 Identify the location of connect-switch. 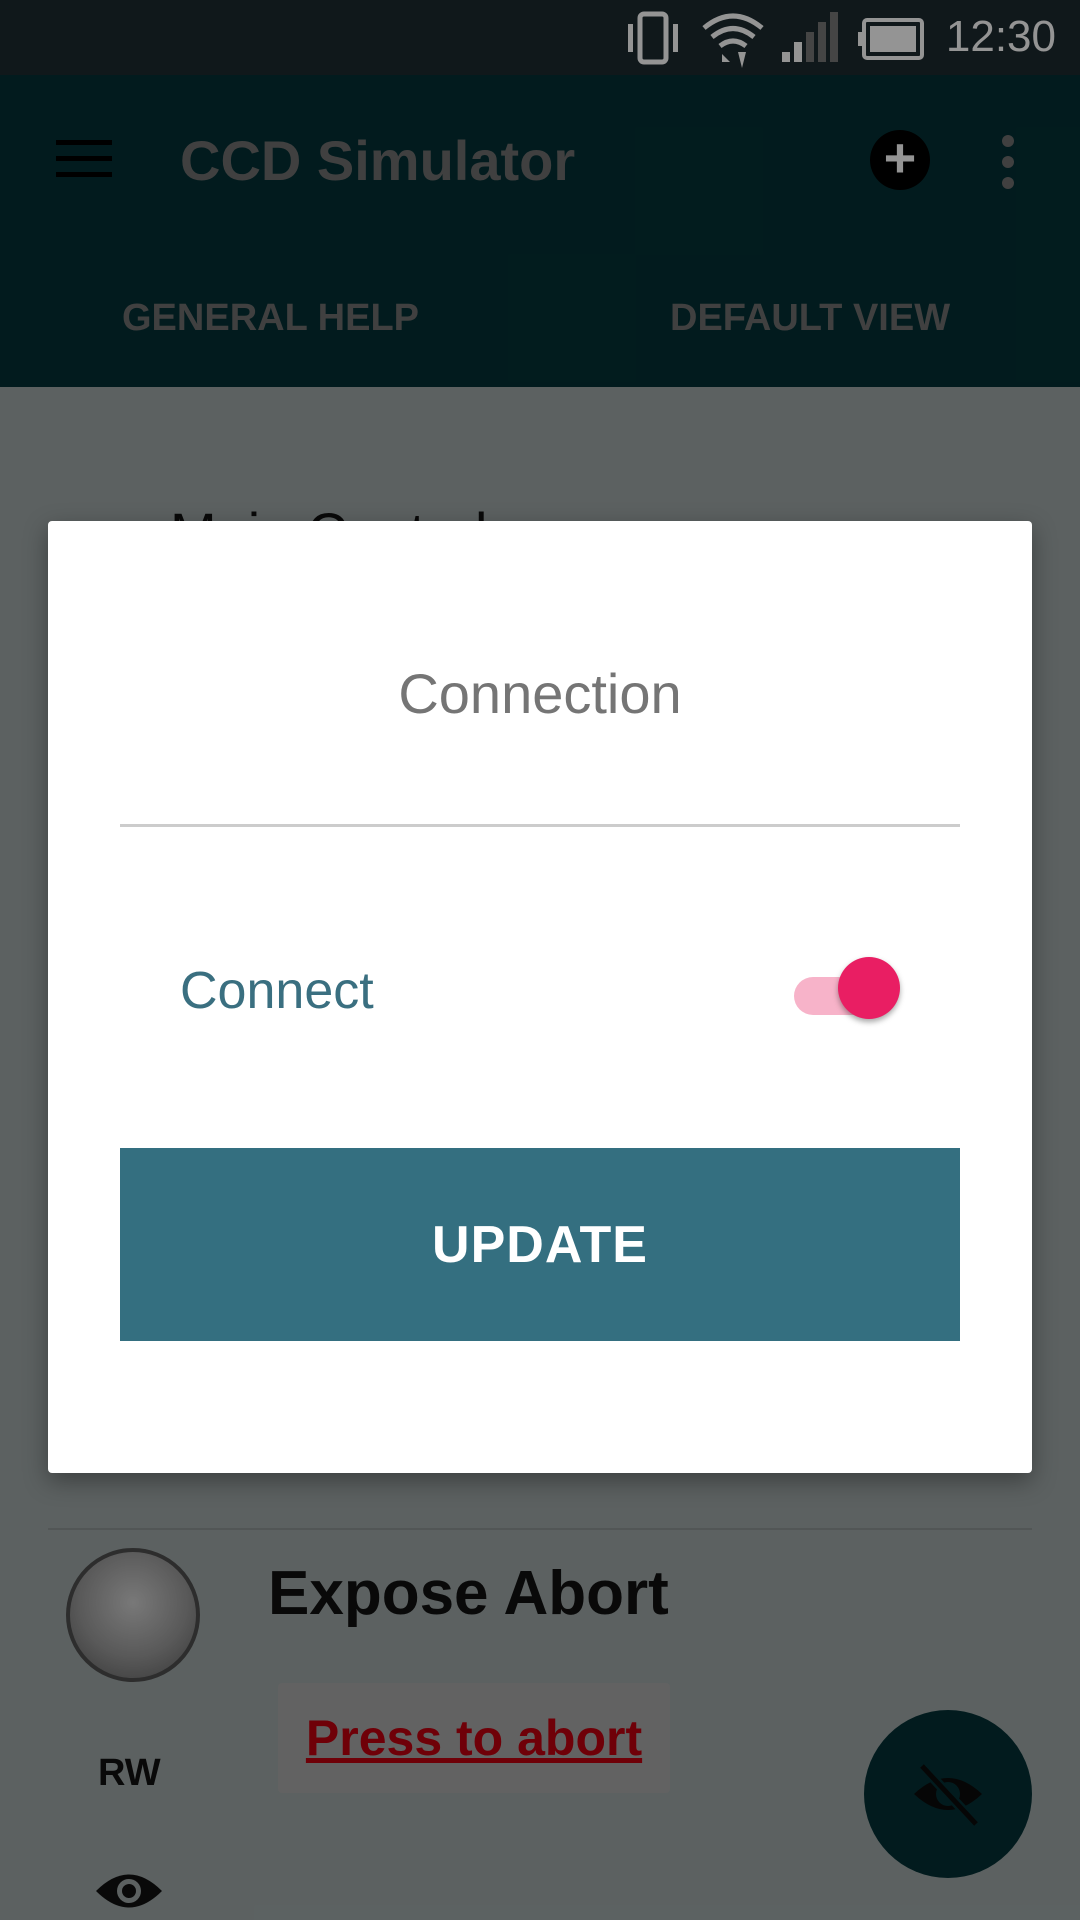
(844, 992).